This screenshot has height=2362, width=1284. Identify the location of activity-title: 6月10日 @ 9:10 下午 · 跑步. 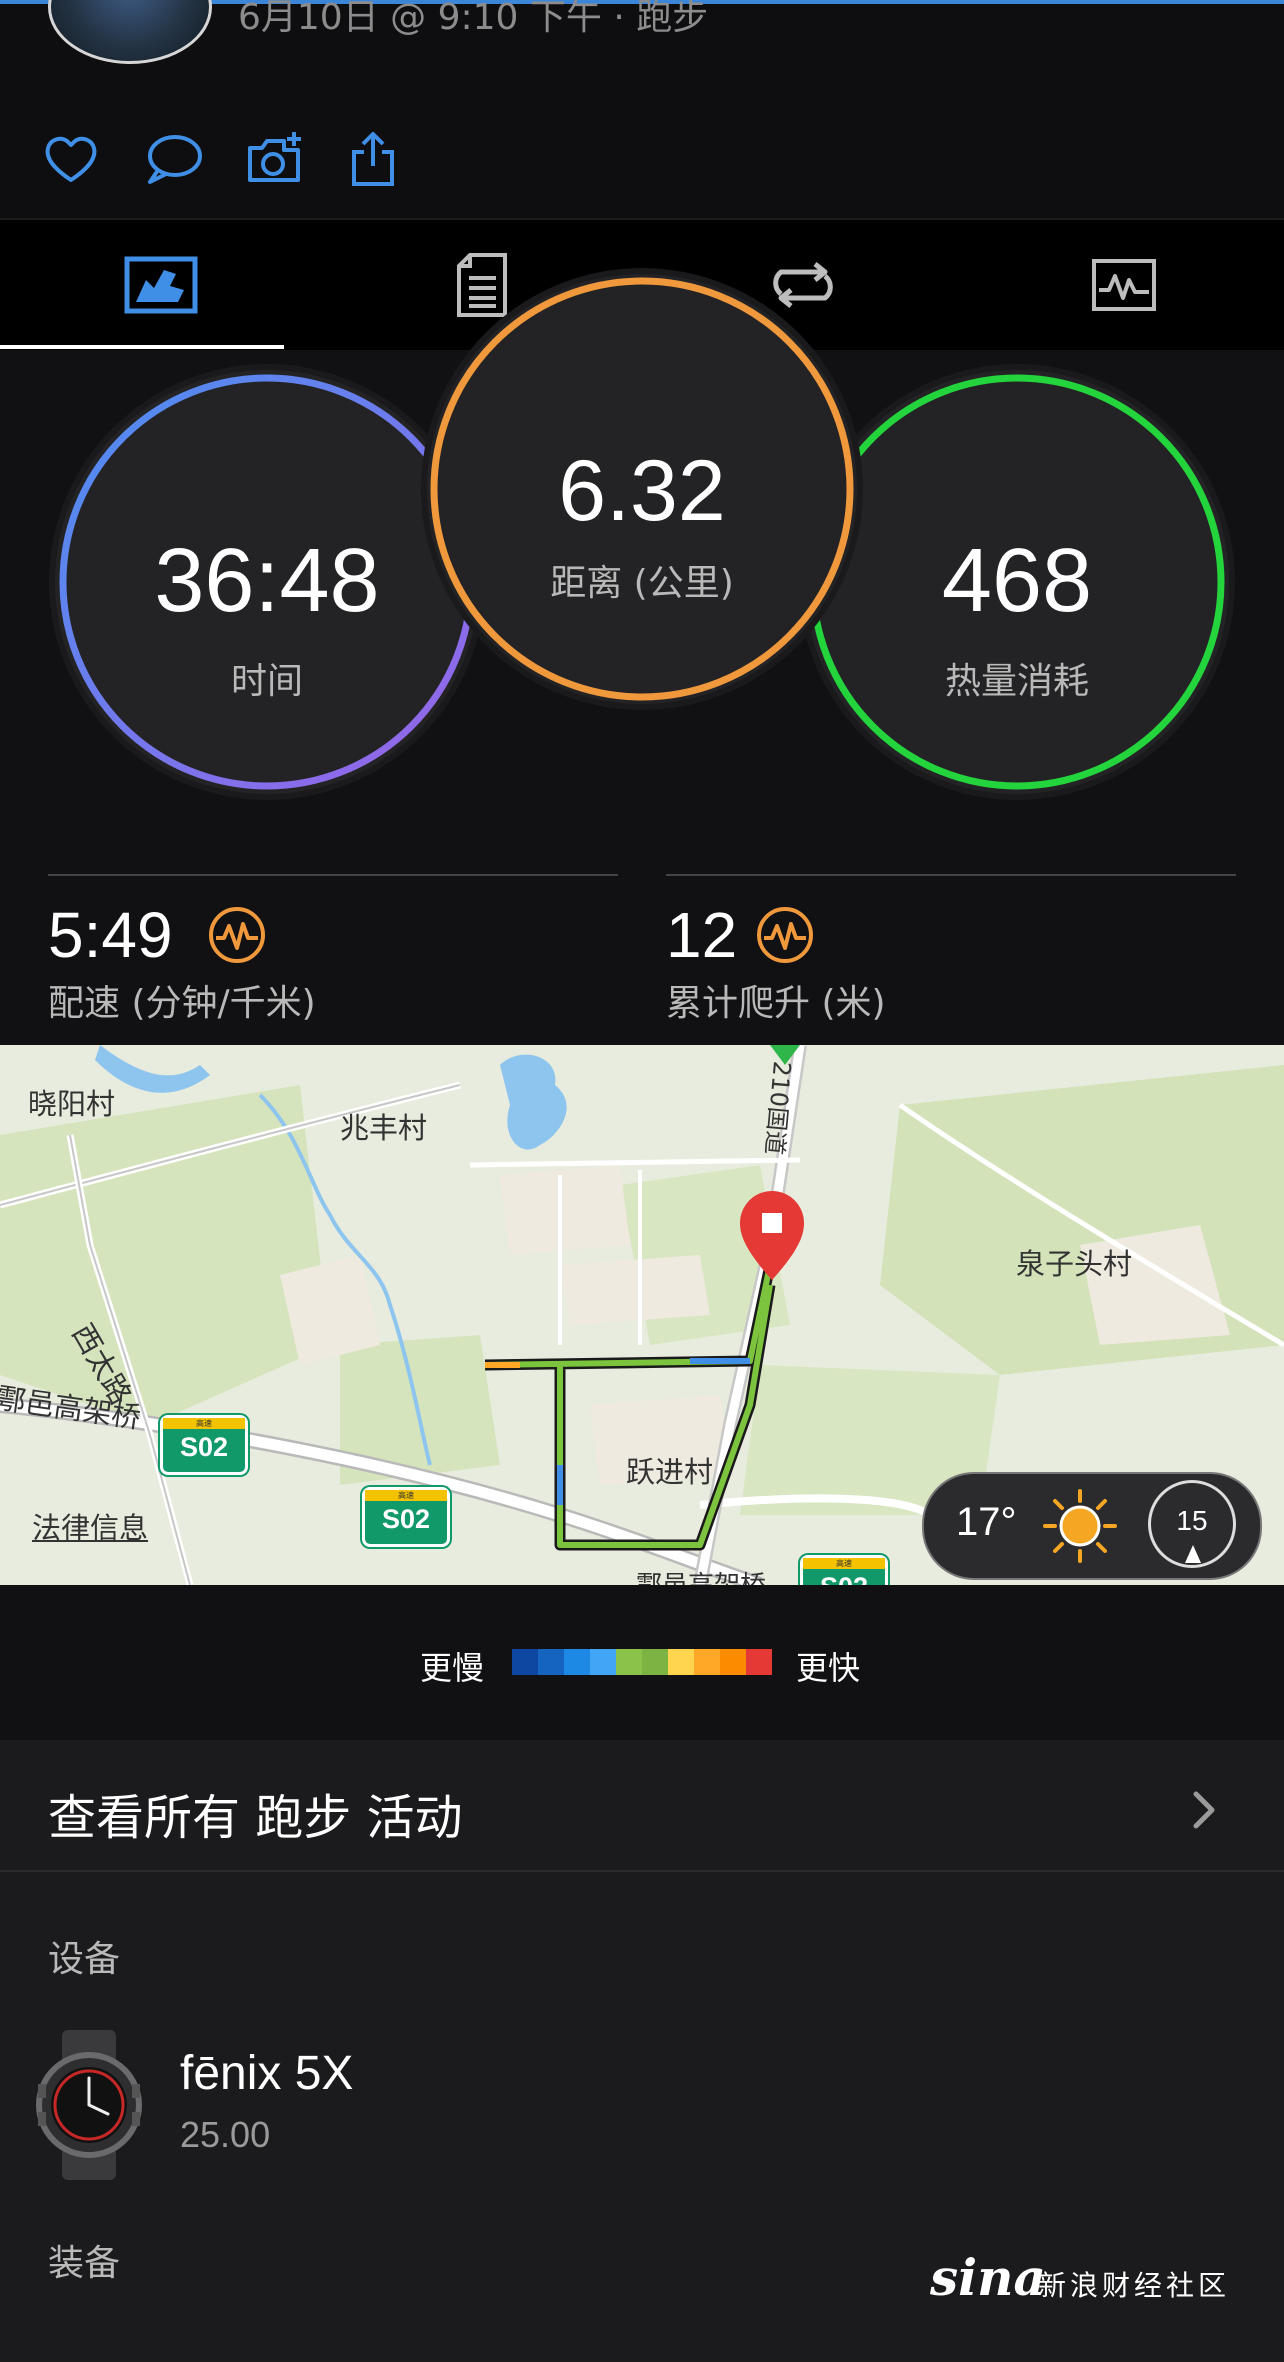
(473, 19).